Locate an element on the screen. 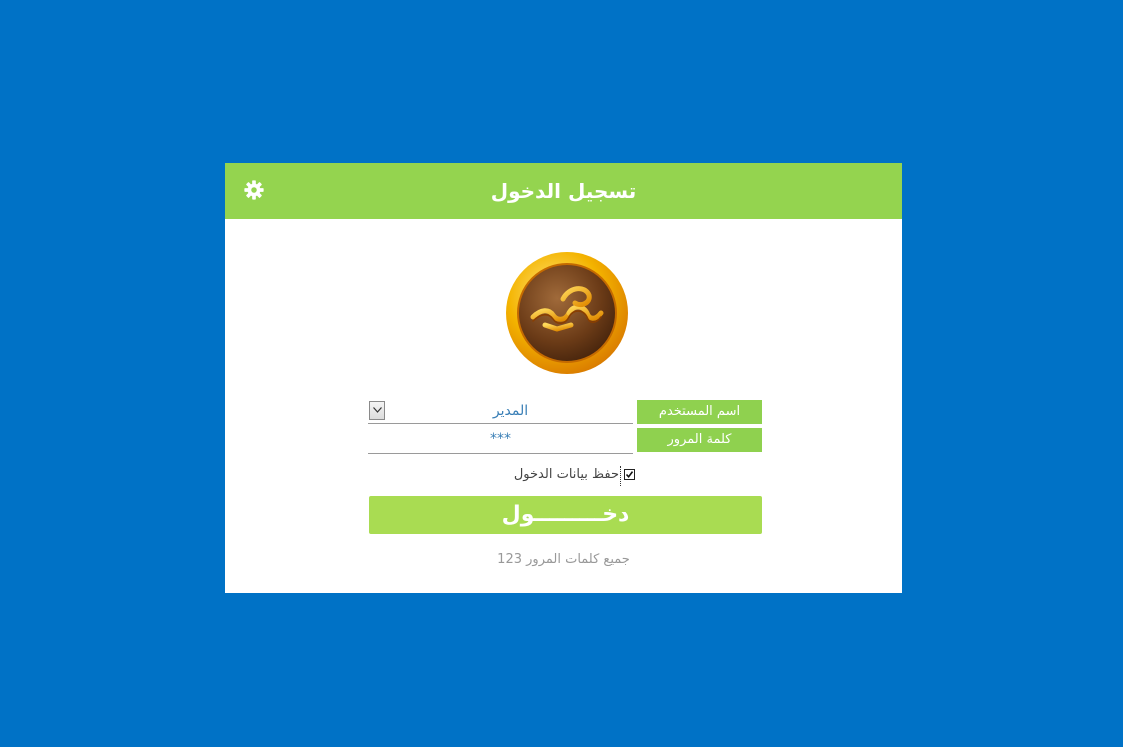 This screenshot has height=747, width=1123. focus-indicator is located at coordinates (620, 476).